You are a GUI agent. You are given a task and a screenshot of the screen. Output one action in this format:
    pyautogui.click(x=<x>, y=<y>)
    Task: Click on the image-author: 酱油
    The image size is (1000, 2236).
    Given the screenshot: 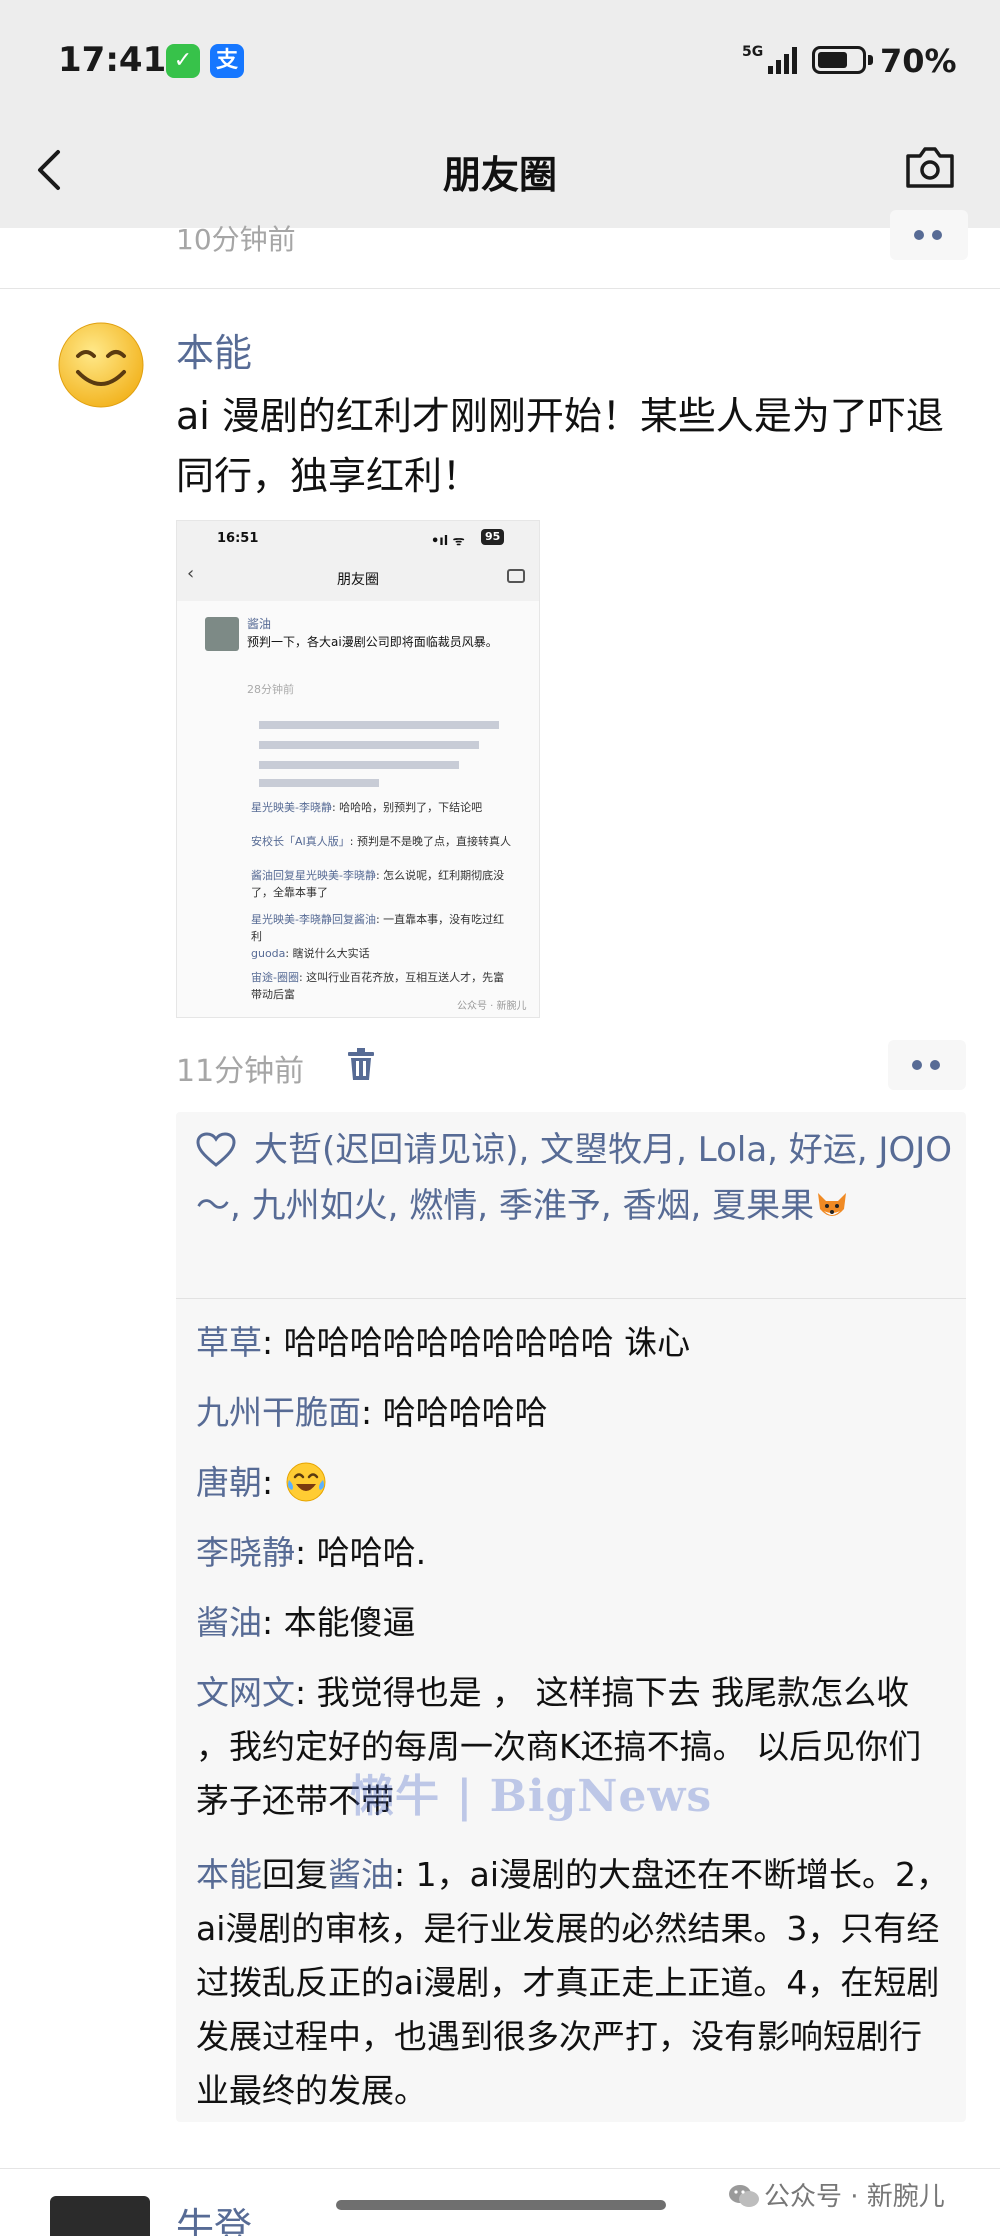 What is the action you would take?
    pyautogui.click(x=259, y=624)
    